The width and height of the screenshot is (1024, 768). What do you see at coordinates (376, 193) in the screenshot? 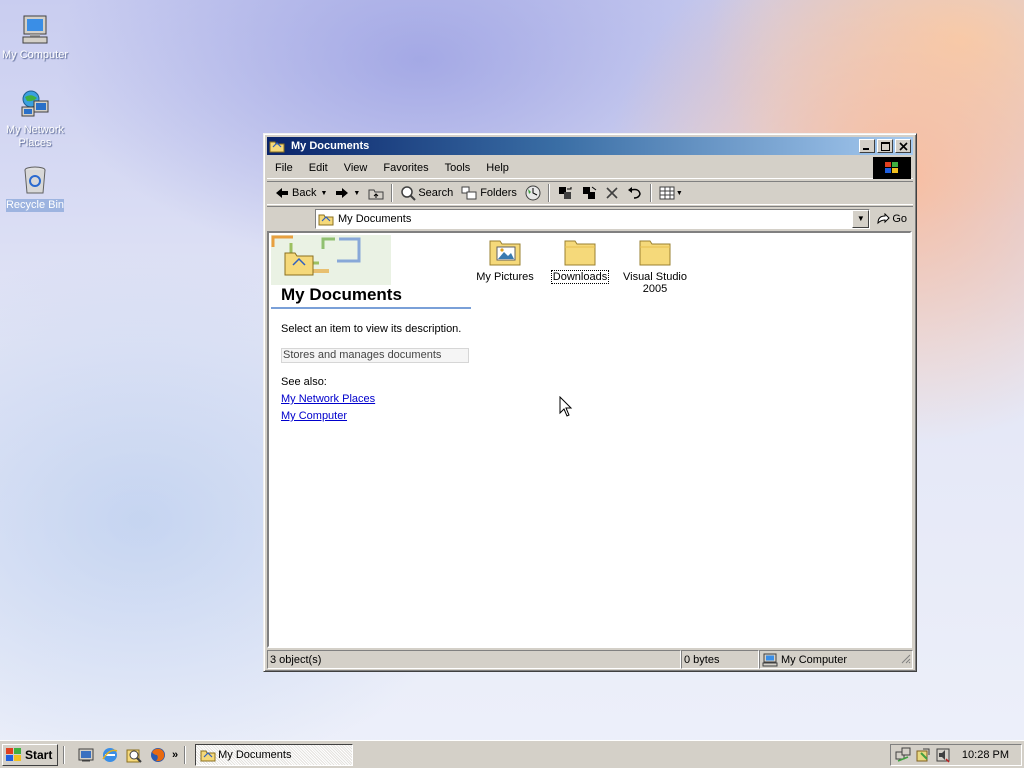
I see `up-folder-button` at bounding box center [376, 193].